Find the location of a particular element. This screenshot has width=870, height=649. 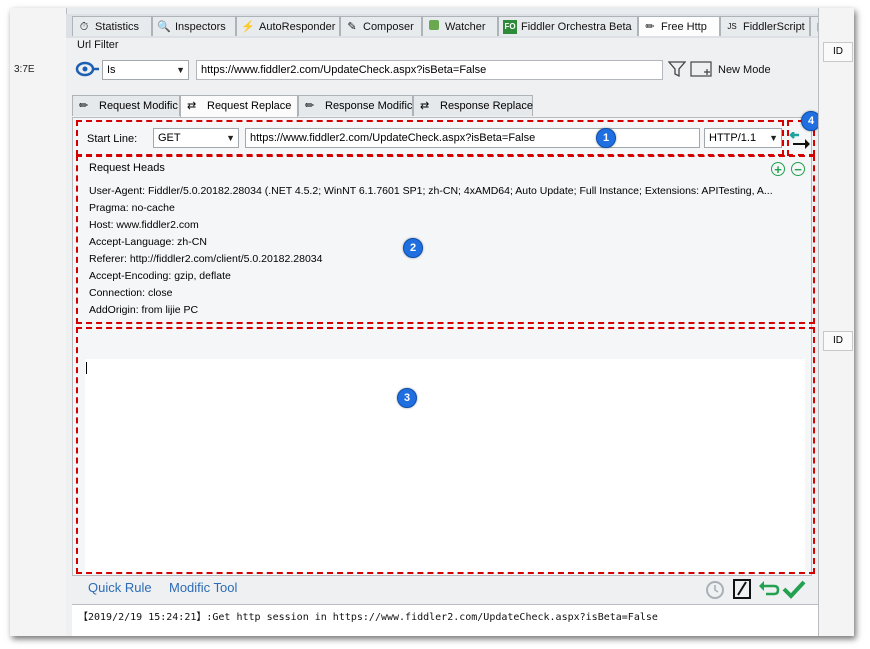

tab-free-http: ✏ Free Http is located at coordinates (679, 26).